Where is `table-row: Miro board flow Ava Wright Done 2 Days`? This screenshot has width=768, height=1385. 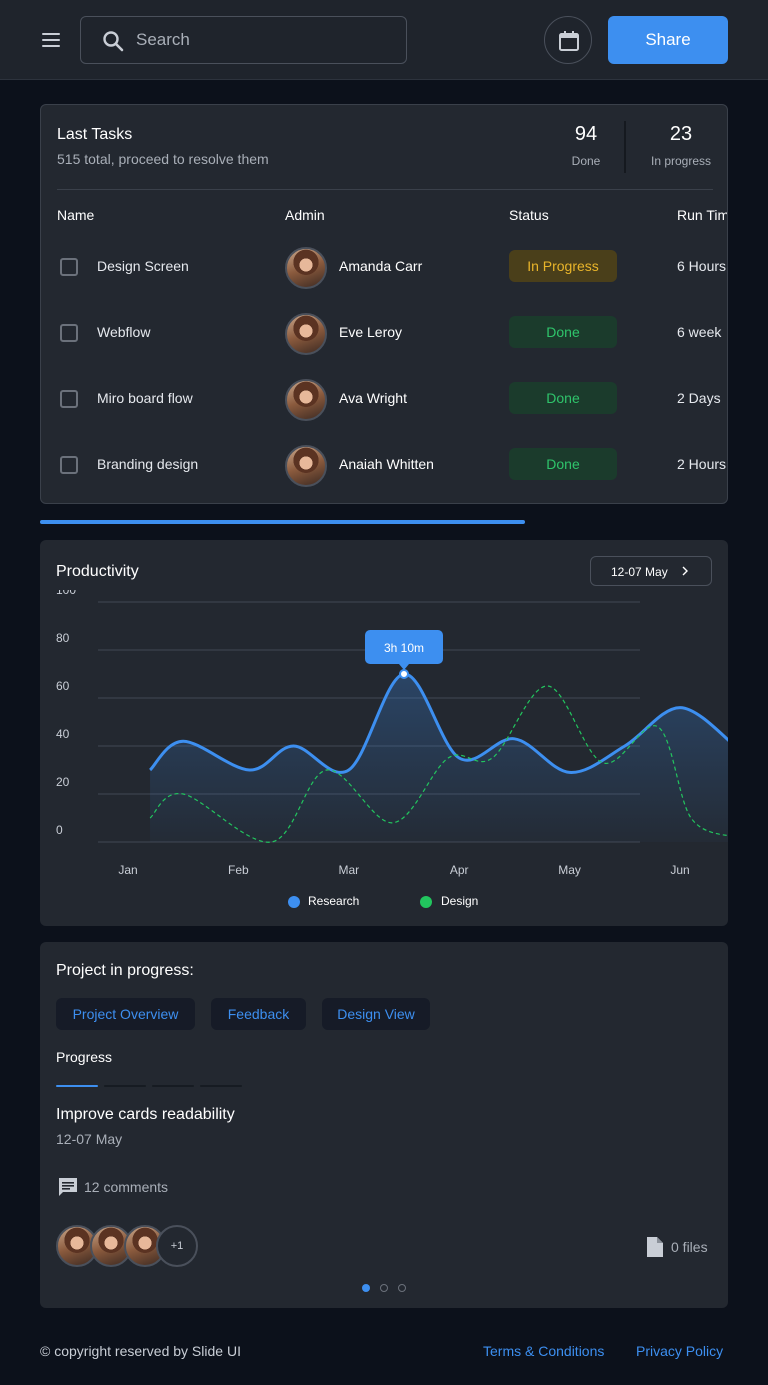
table-row: Miro board flow Ava Wright Done 2 Days is located at coordinates (384, 404).